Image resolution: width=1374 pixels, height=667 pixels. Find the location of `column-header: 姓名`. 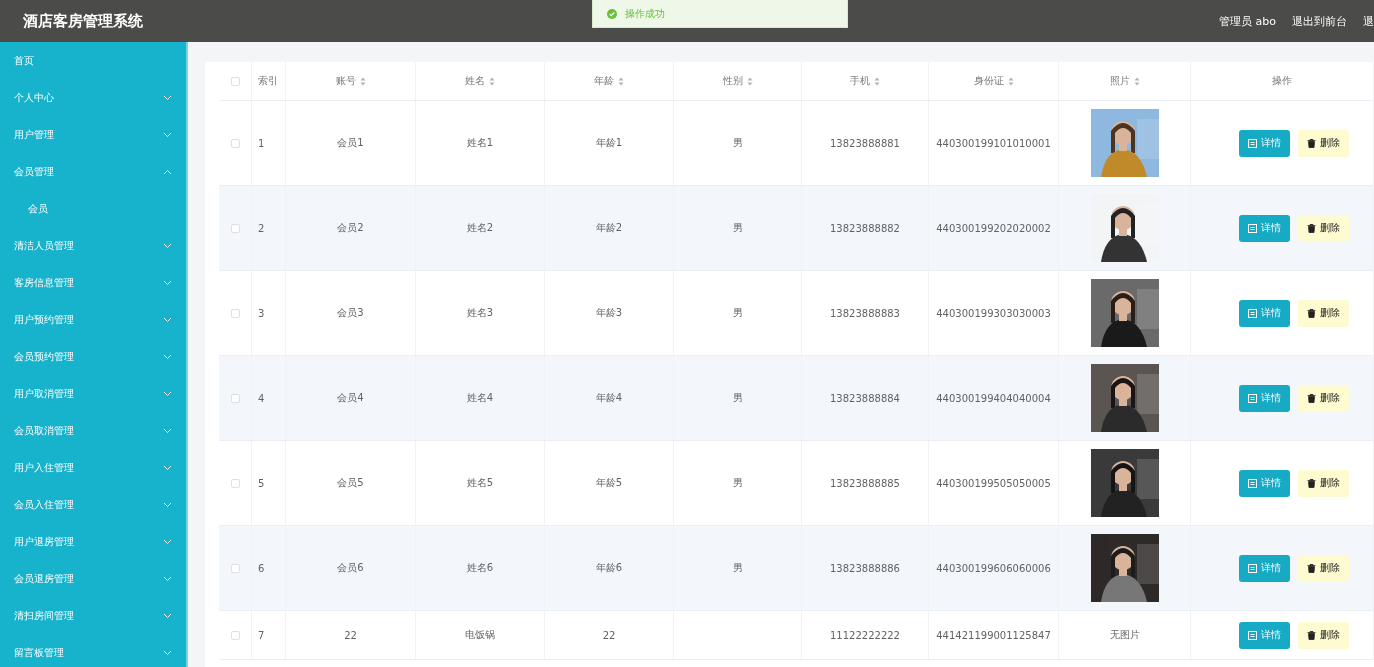

column-header: 姓名 is located at coordinates (475, 81).